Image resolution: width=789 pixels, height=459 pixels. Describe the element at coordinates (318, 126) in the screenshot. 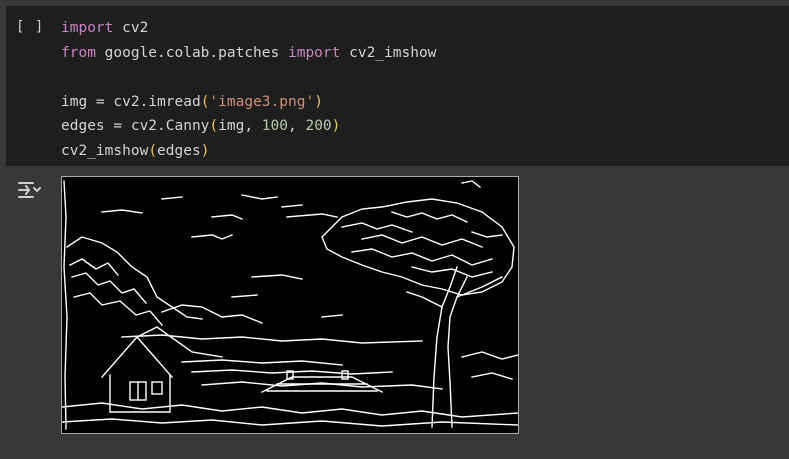

I see `number-literal: 200` at that location.